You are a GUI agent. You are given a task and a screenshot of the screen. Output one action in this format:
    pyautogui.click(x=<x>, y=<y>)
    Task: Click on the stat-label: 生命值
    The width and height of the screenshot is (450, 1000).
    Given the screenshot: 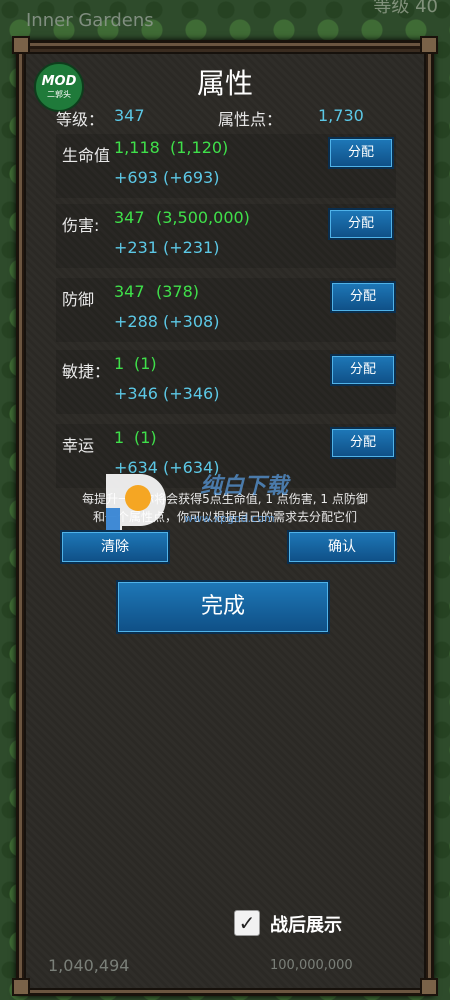 What is the action you would take?
    pyautogui.click(x=86, y=155)
    